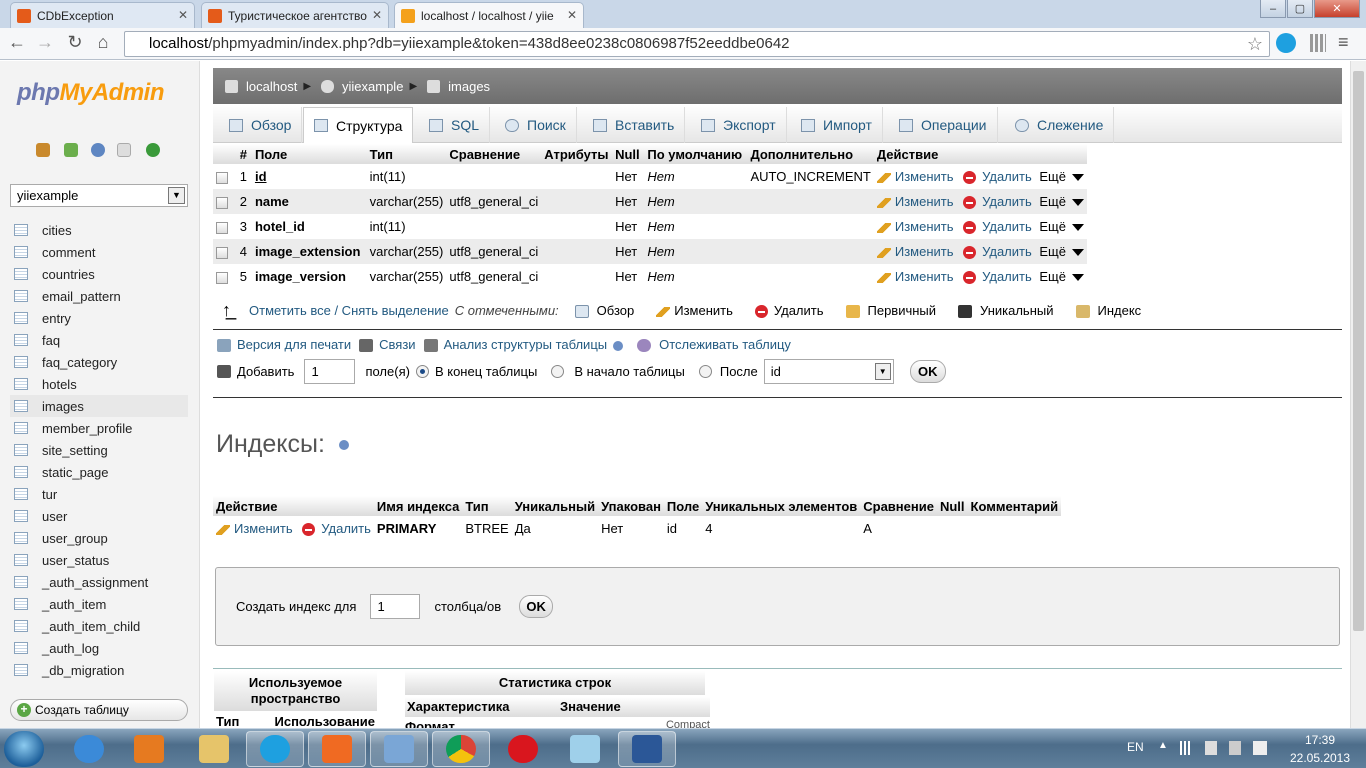 The height and width of the screenshot is (768, 1366). I want to click on after-radio, so click(705, 371).